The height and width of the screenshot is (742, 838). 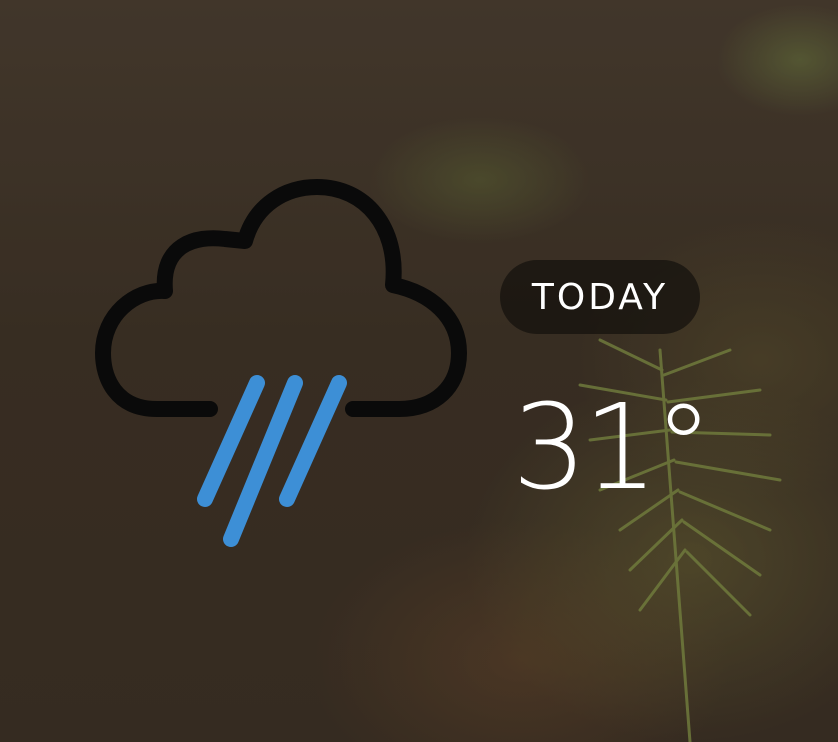 I want to click on day-label: TODAY, so click(x=600, y=297).